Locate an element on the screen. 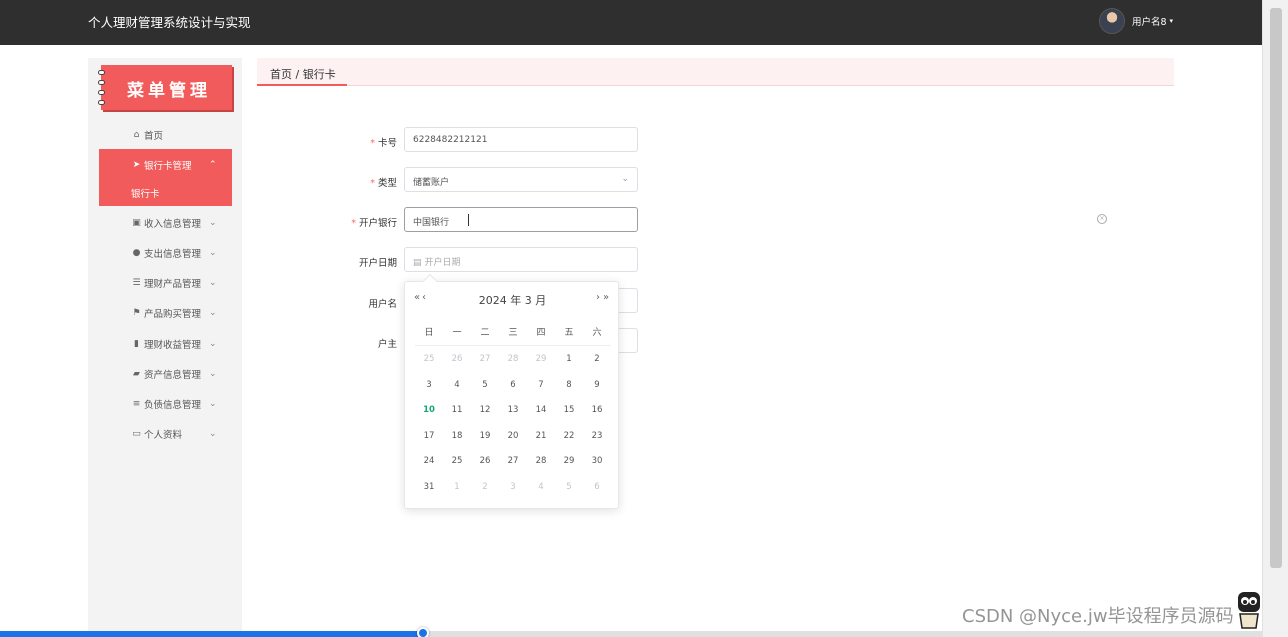 The width and height of the screenshot is (1288, 637). calendar-day: 22 is located at coordinates (569, 440).